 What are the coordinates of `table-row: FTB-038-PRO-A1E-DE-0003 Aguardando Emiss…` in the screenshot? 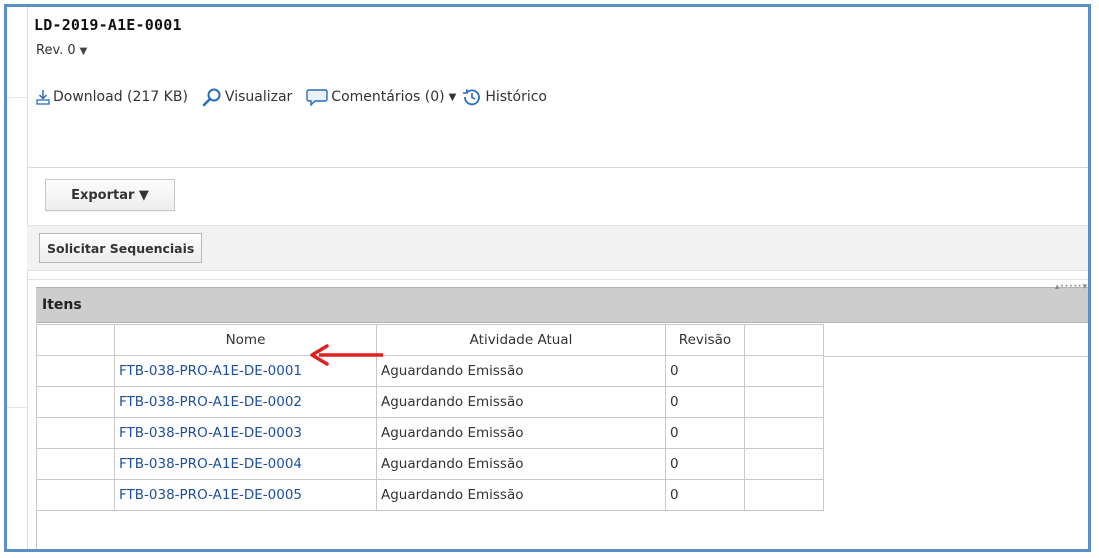 It's located at (430, 433).